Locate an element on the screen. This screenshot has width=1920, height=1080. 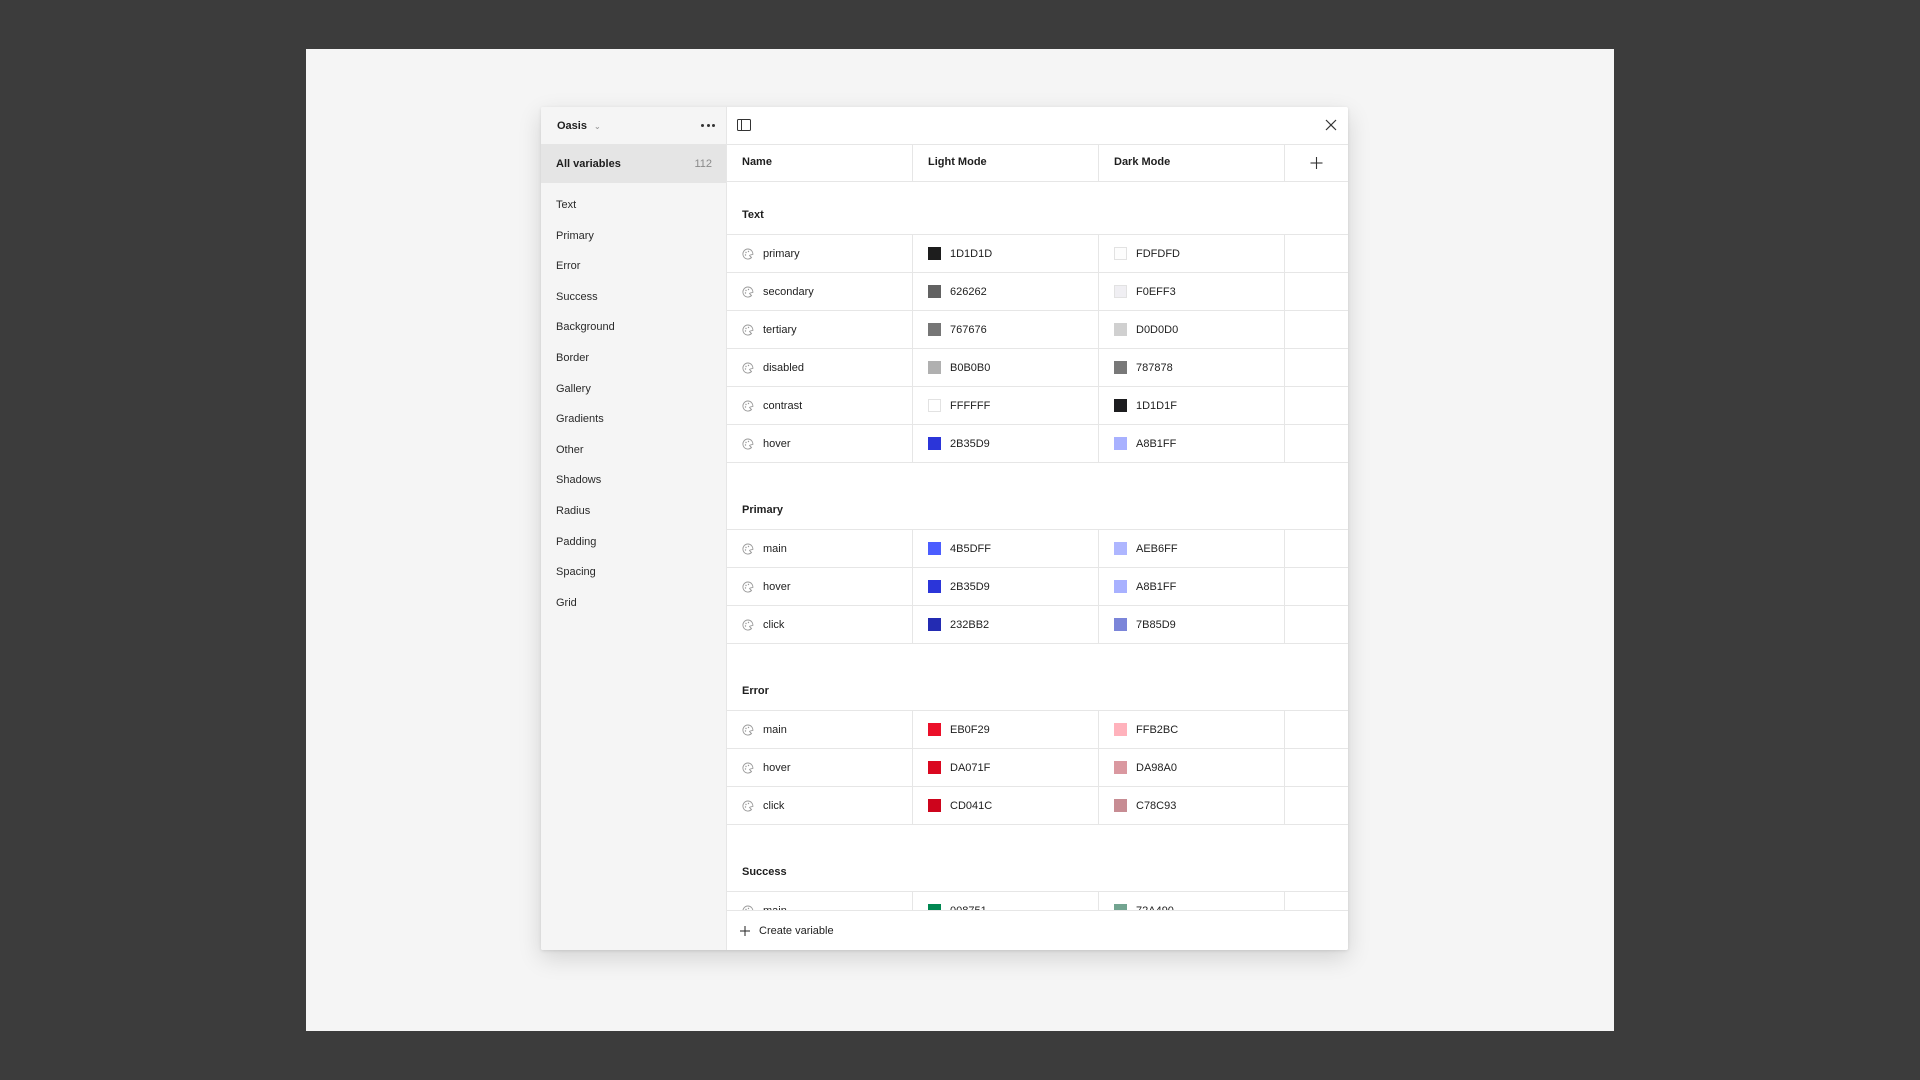
table-row: secondary 626262 F0EFF3 is located at coordinates (1037, 292).